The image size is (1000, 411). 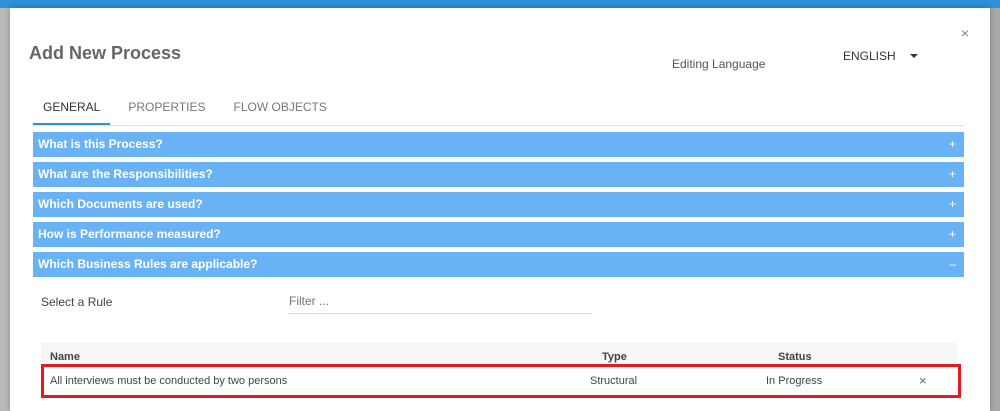 What do you see at coordinates (952, 264) in the screenshot?
I see `collapse-icon: –` at bounding box center [952, 264].